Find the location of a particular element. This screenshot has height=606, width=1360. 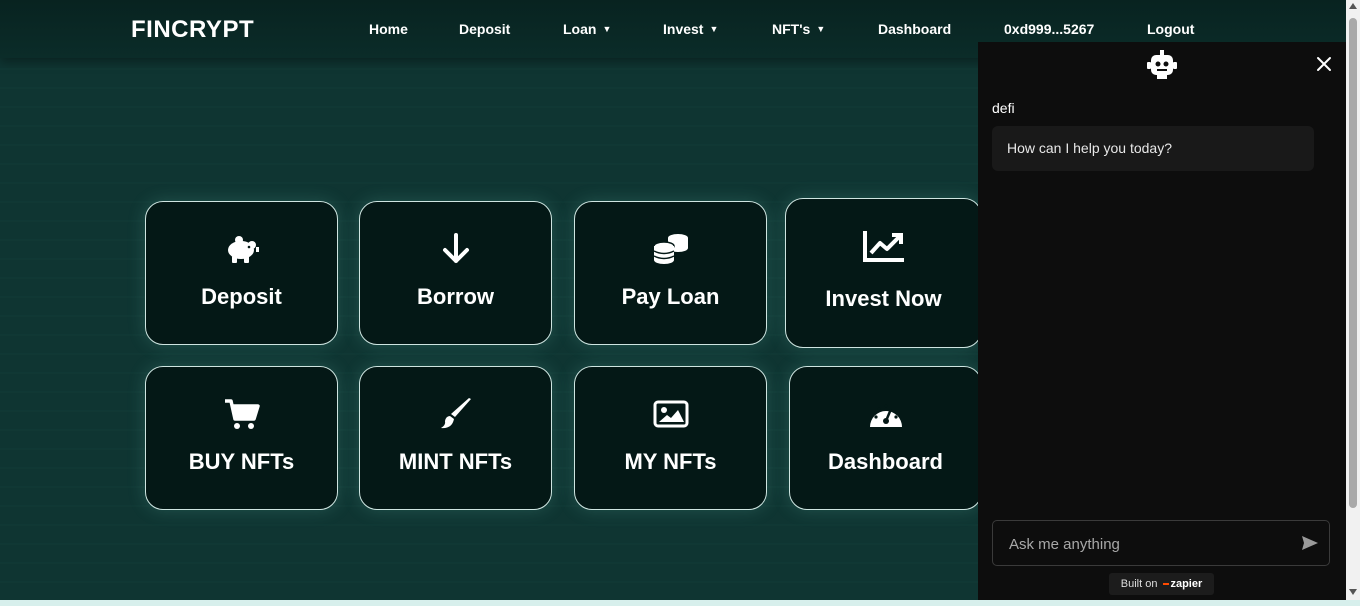

nav-home: Home is located at coordinates (388, 29).